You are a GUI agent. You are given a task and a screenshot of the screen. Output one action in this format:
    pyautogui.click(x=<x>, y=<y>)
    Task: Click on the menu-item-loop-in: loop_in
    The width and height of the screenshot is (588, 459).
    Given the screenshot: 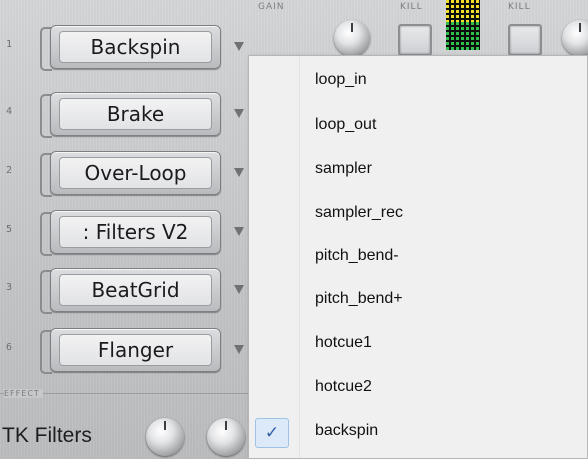 What is the action you would take?
    pyautogui.click(x=418, y=82)
    